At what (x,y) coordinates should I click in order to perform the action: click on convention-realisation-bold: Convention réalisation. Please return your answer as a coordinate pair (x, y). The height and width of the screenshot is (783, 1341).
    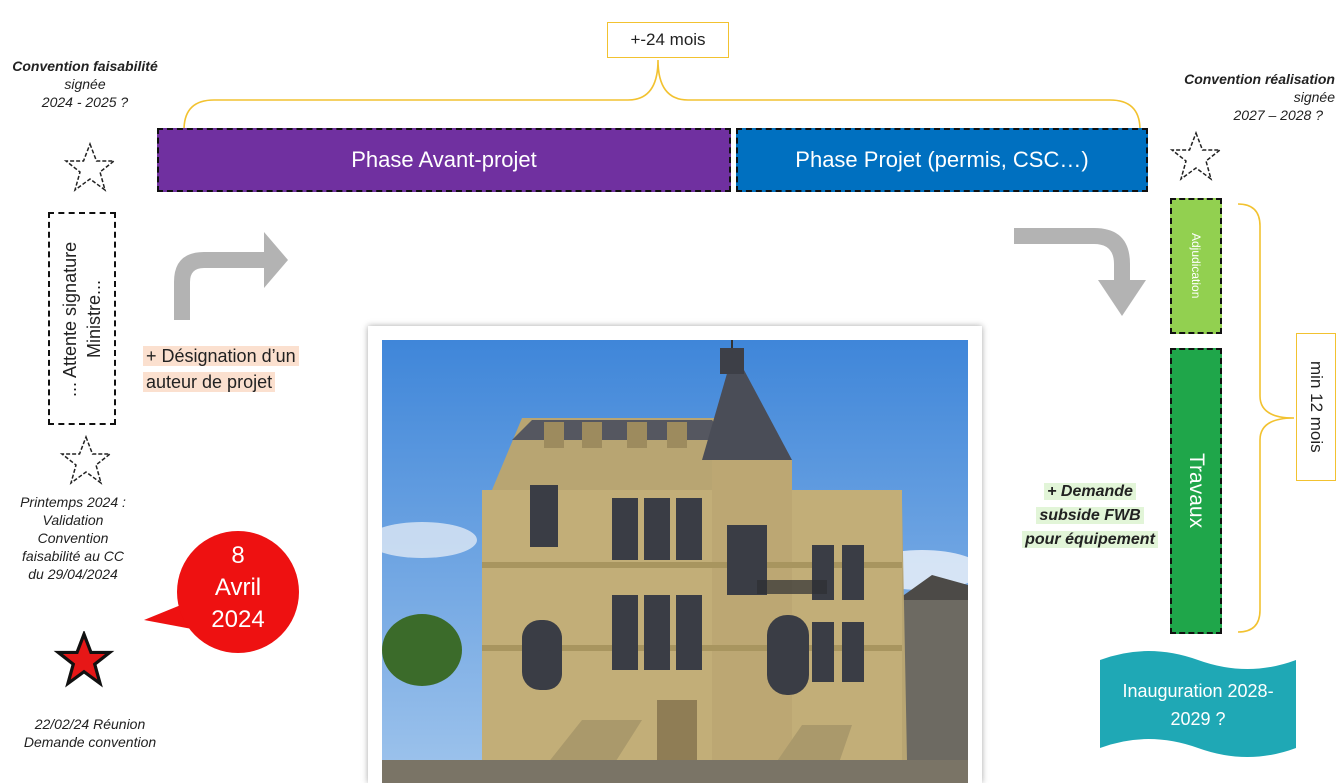
    Looking at the image, I should click on (1259, 79).